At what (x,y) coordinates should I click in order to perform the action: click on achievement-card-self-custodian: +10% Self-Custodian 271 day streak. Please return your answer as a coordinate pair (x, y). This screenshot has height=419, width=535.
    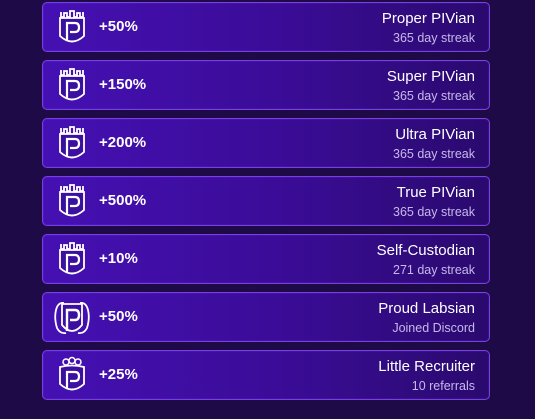
    Looking at the image, I should click on (266, 259).